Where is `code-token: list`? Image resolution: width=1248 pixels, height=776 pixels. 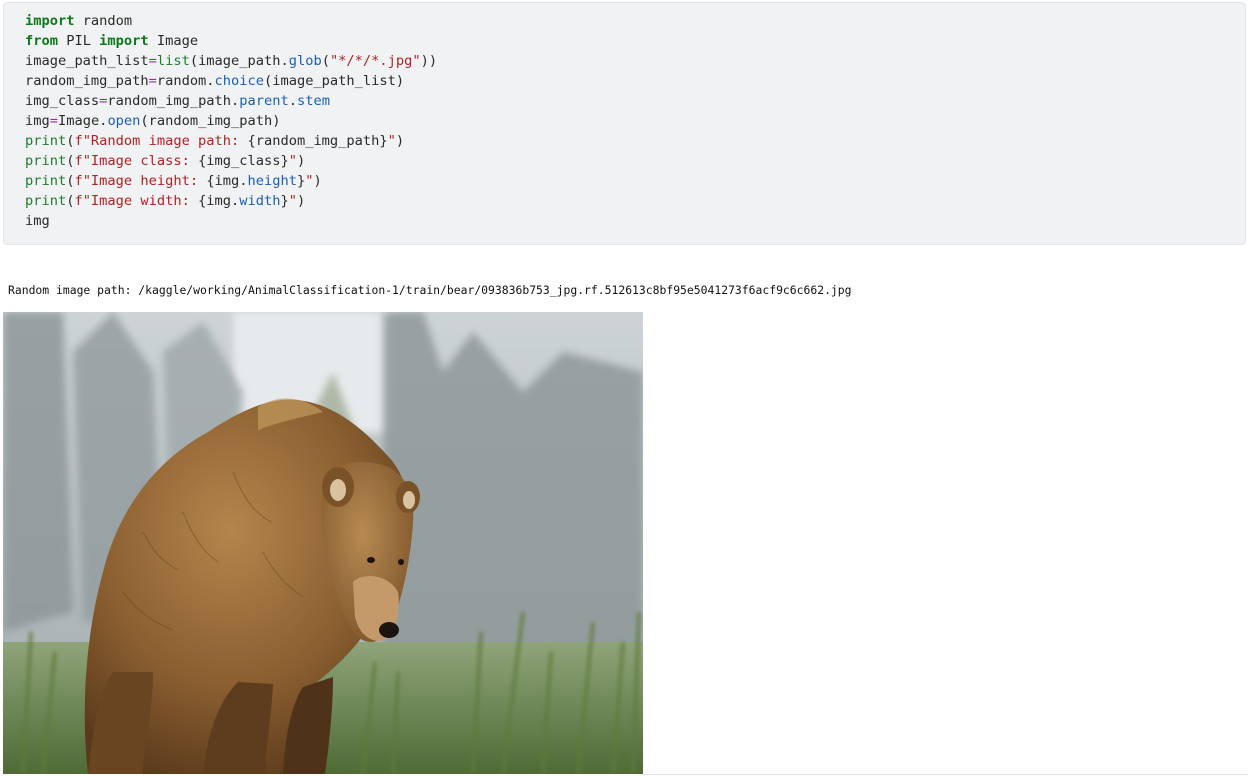 code-token: list is located at coordinates (173, 61).